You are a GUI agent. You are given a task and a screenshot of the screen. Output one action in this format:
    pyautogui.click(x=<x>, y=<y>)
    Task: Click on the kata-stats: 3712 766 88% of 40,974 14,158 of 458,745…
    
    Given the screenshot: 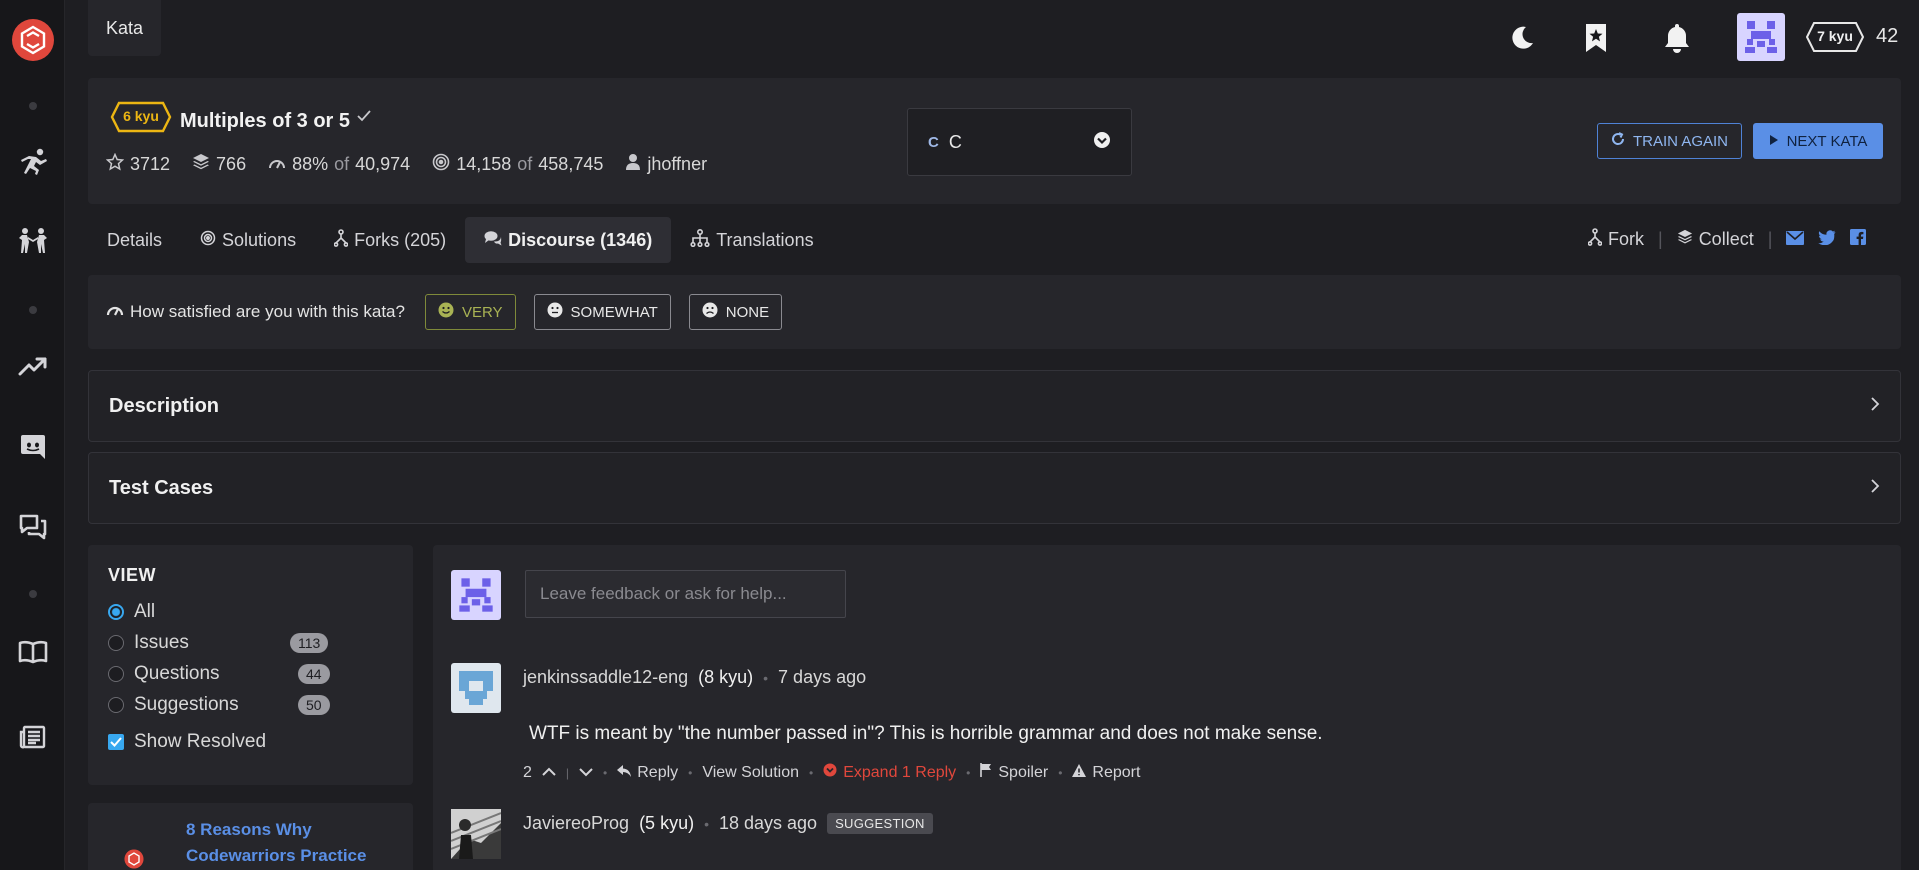 What is the action you would take?
    pyautogui.click(x=406, y=164)
    